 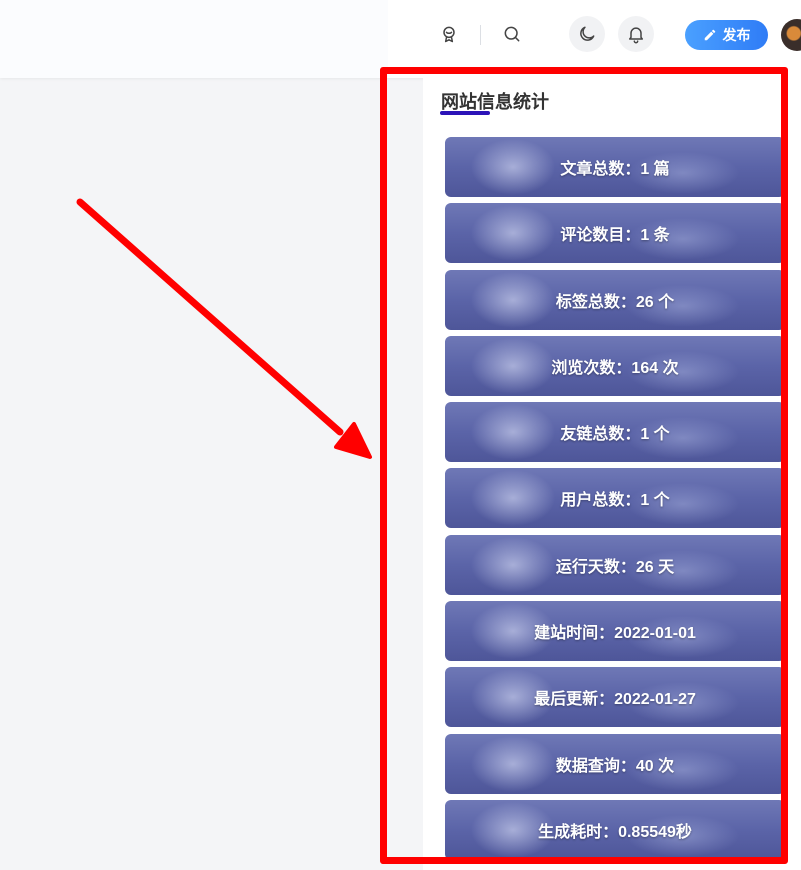 I want to click on stat-item-links: 友链总数：1 个, so click(x=615, y=432).